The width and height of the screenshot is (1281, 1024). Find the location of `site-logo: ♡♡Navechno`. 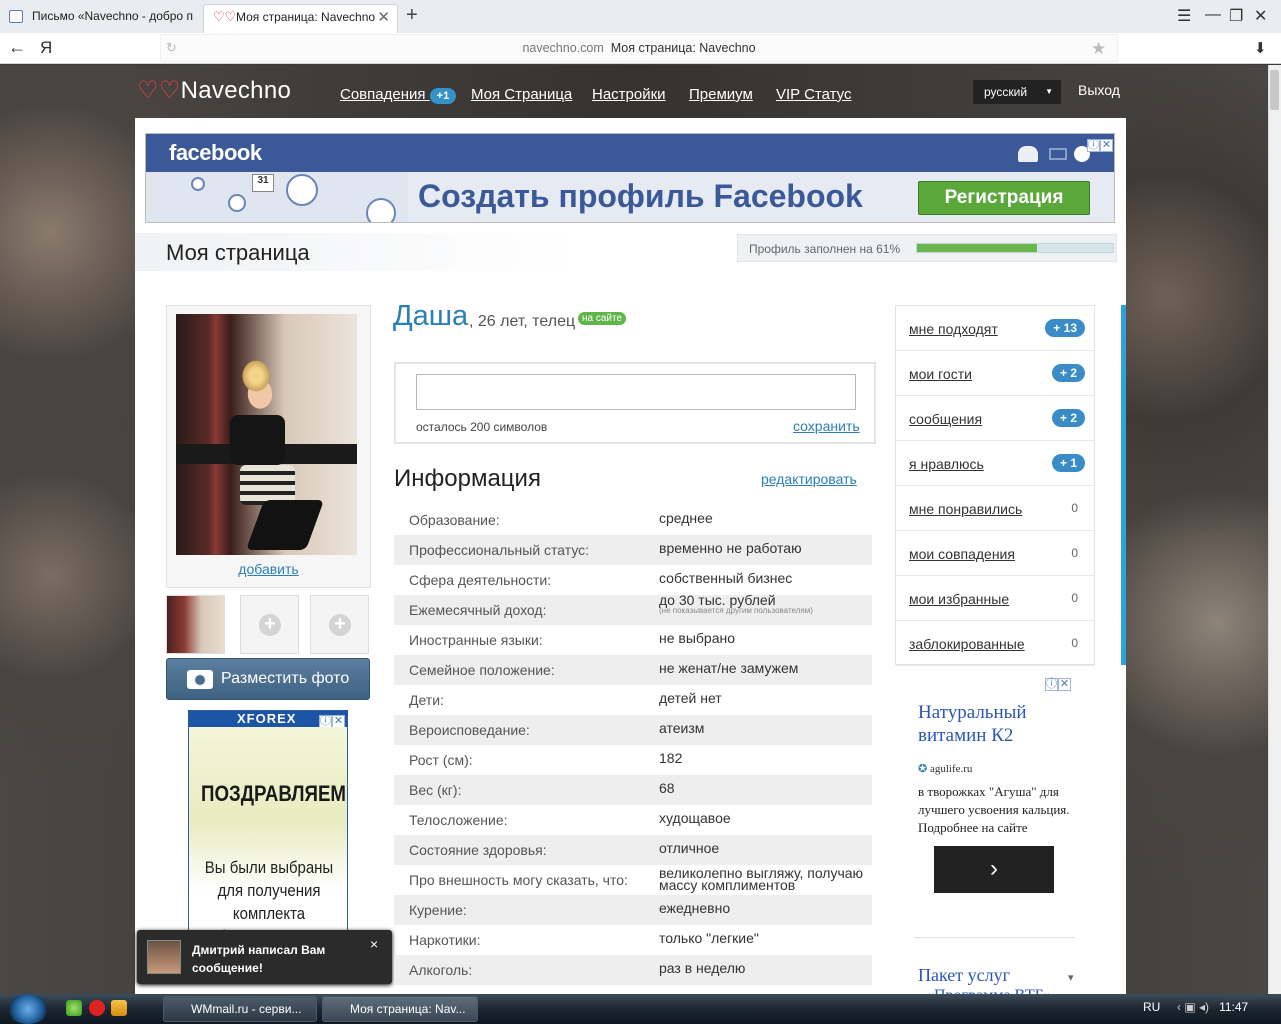

site-logo: ♡♡Navechno is located at coordinates (214, 90).